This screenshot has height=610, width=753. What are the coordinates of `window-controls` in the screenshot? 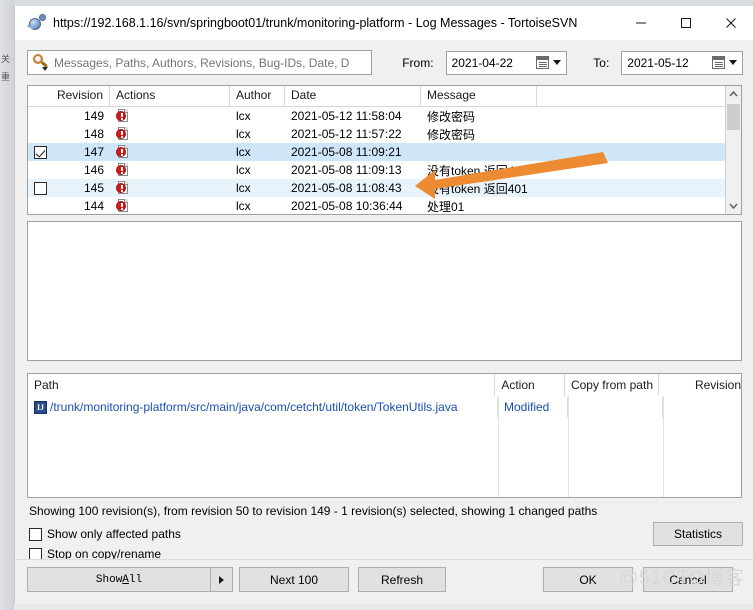 It's located at (685, 23).